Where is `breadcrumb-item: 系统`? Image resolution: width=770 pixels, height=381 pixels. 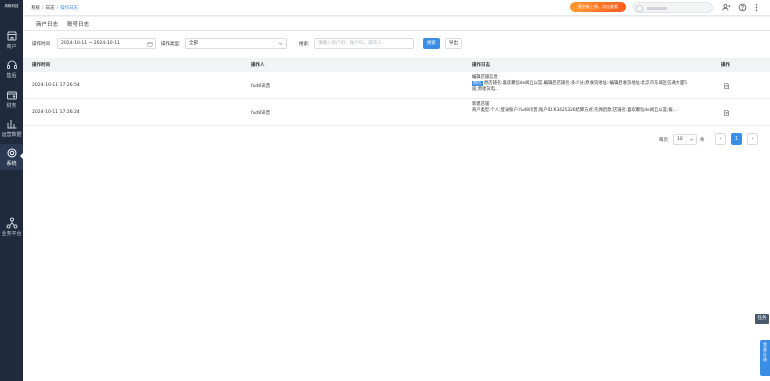 breadcrumb-item: 系统 is located at coordinates (35, 8).